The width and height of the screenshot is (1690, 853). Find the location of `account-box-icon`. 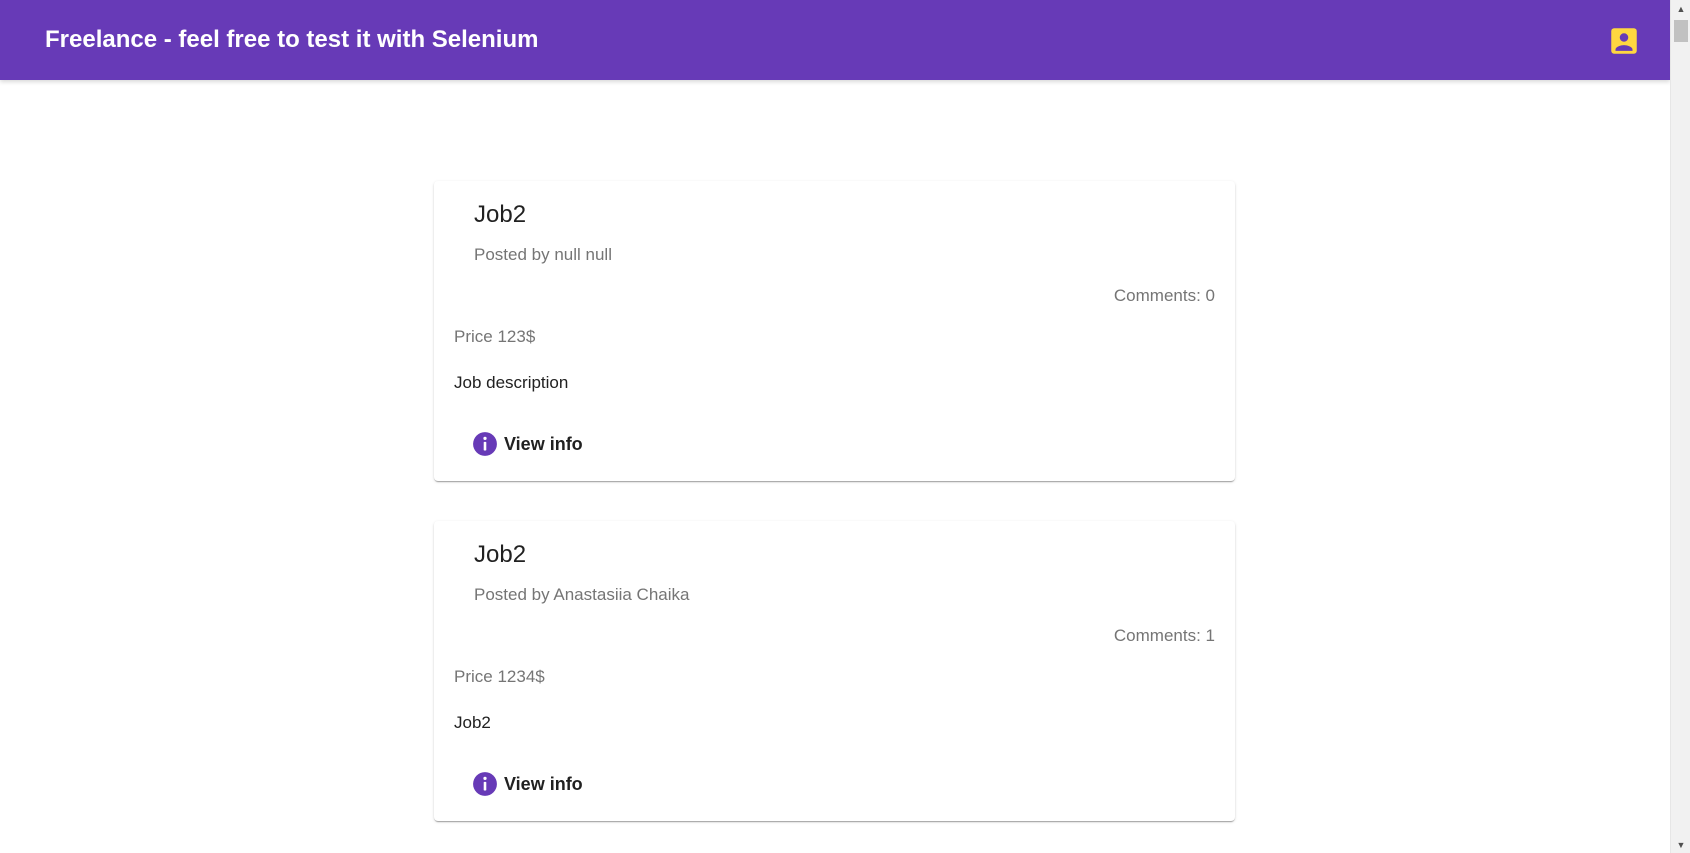

account-box-icon is located at coordinates (1624, 41).